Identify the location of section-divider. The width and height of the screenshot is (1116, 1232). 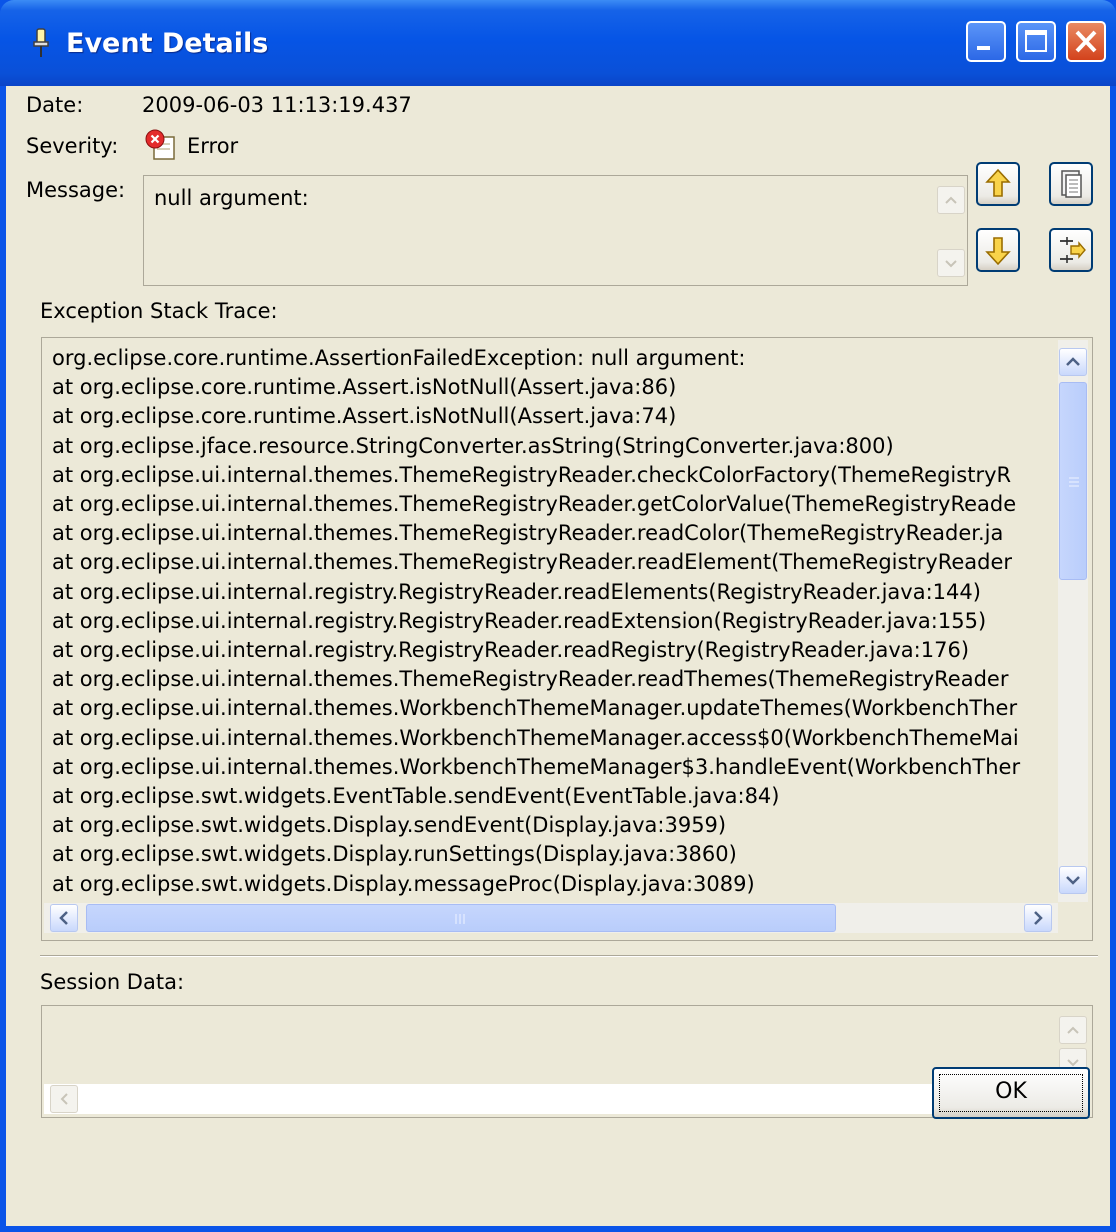
(569, 956).